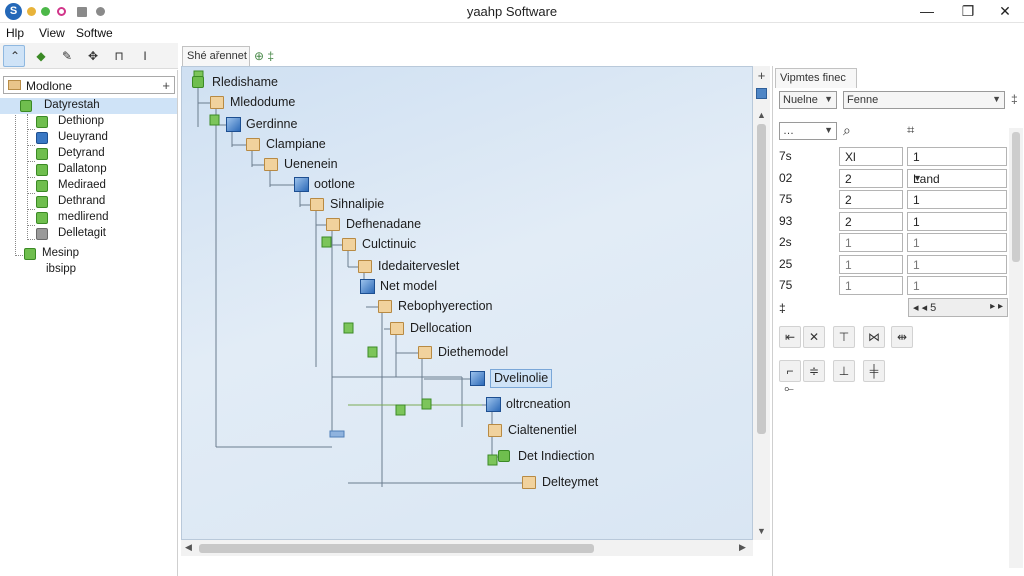  What do you see at coordinates (538, 404) in the screenshot?
I see `hierarchy-node-label: oltrcneation` at bounding box center [538, 404].